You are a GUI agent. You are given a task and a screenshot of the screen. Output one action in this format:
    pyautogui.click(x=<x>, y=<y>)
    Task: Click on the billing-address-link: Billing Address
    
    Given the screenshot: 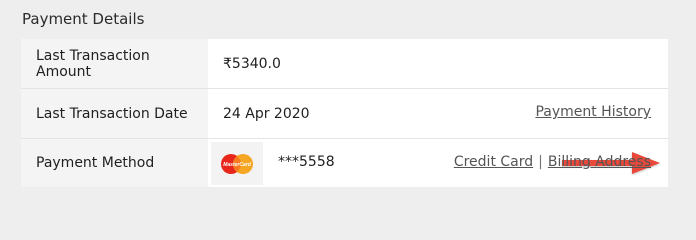 What is the action you would take?
    pyautogui.click(x=599, y=162)
    